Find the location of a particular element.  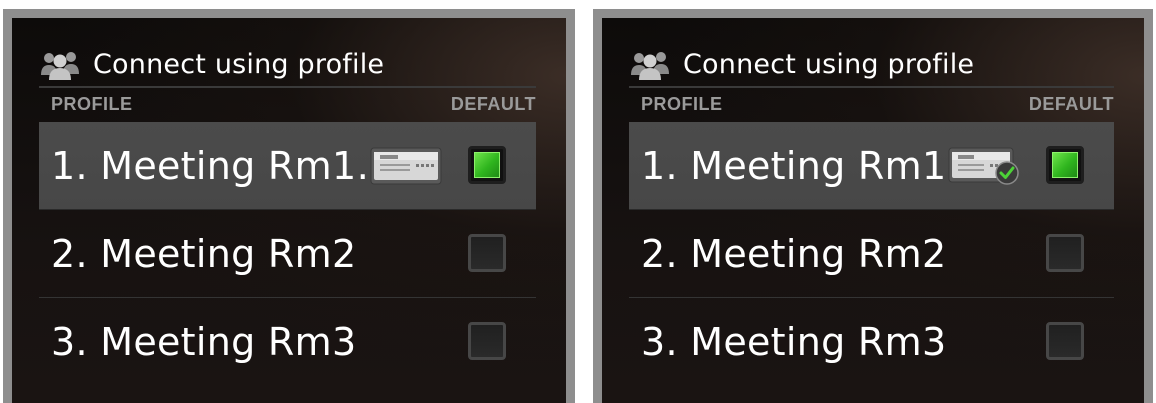

amx-device-icon is located at coordinates (406, 166).